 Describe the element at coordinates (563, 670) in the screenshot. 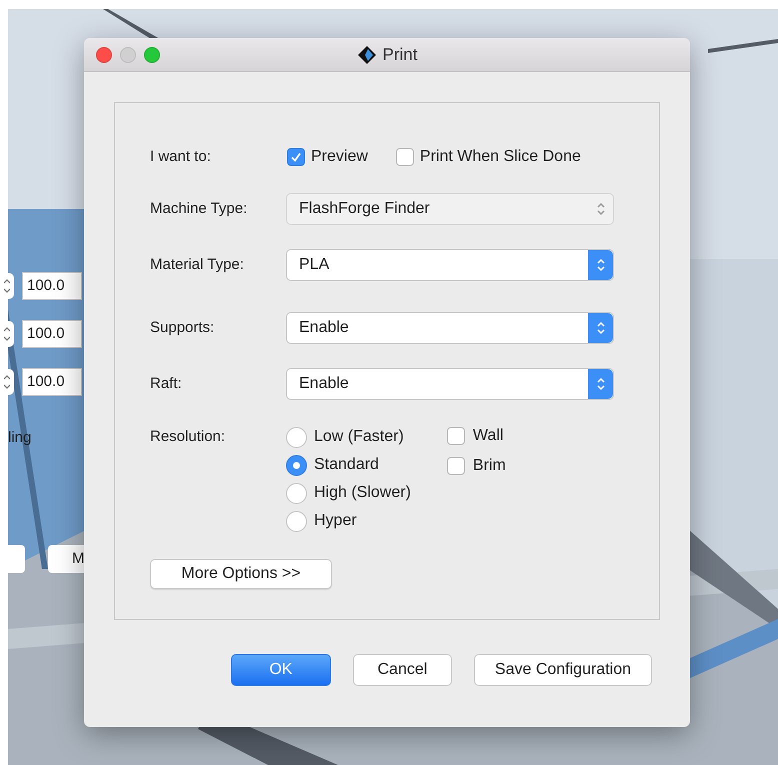

I see `dialog-button: Save Configuration` at that location.